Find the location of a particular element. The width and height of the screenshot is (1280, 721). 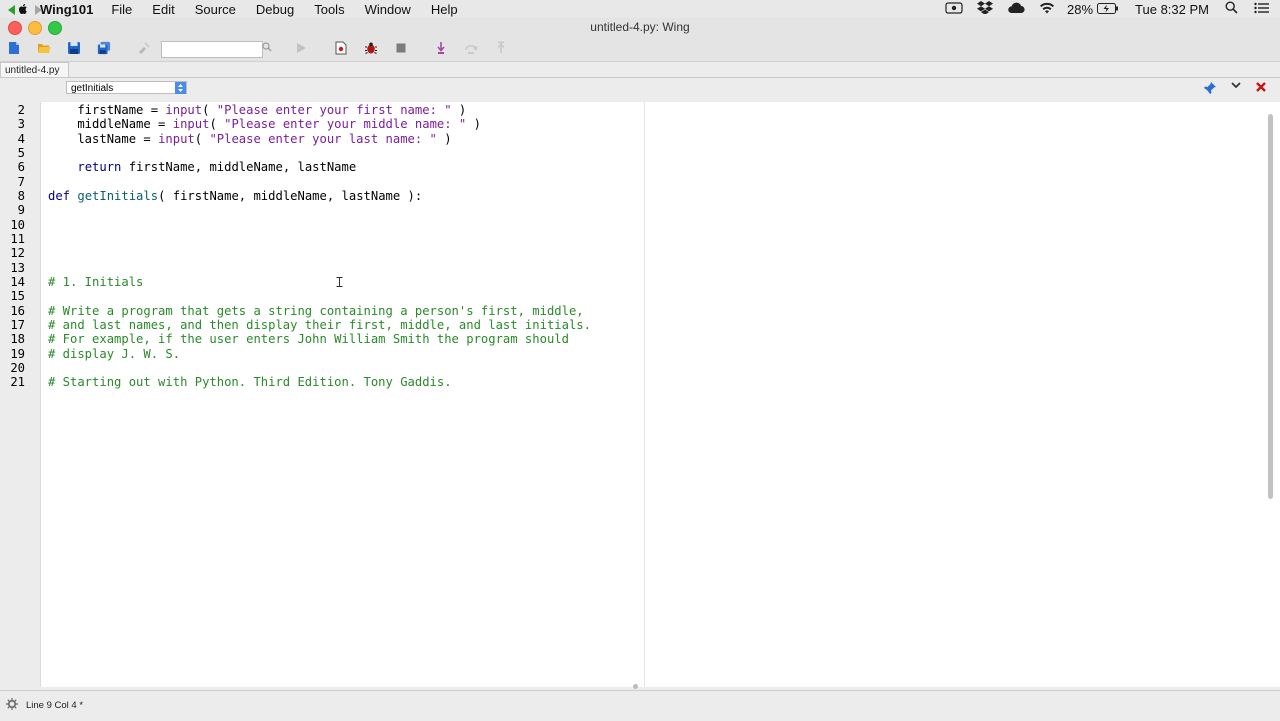

editor-nav-bar is located at coordinates (640, 89).